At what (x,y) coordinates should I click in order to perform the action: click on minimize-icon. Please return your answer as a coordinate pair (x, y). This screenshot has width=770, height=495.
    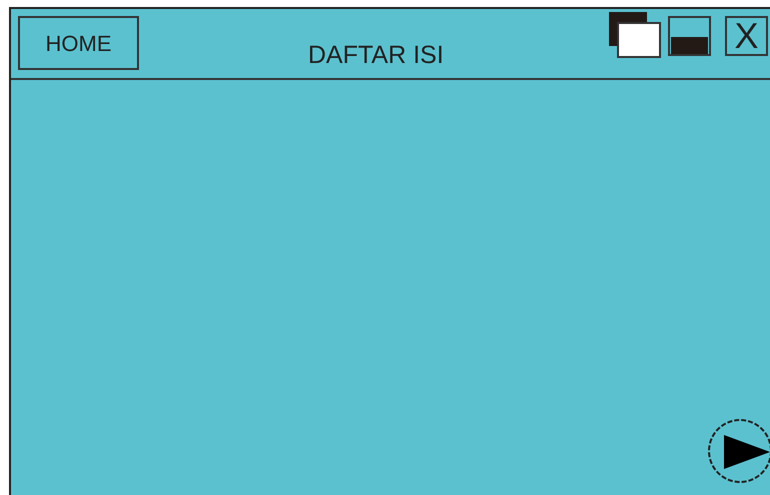
    Looking at the image, I should click on (689, 36).